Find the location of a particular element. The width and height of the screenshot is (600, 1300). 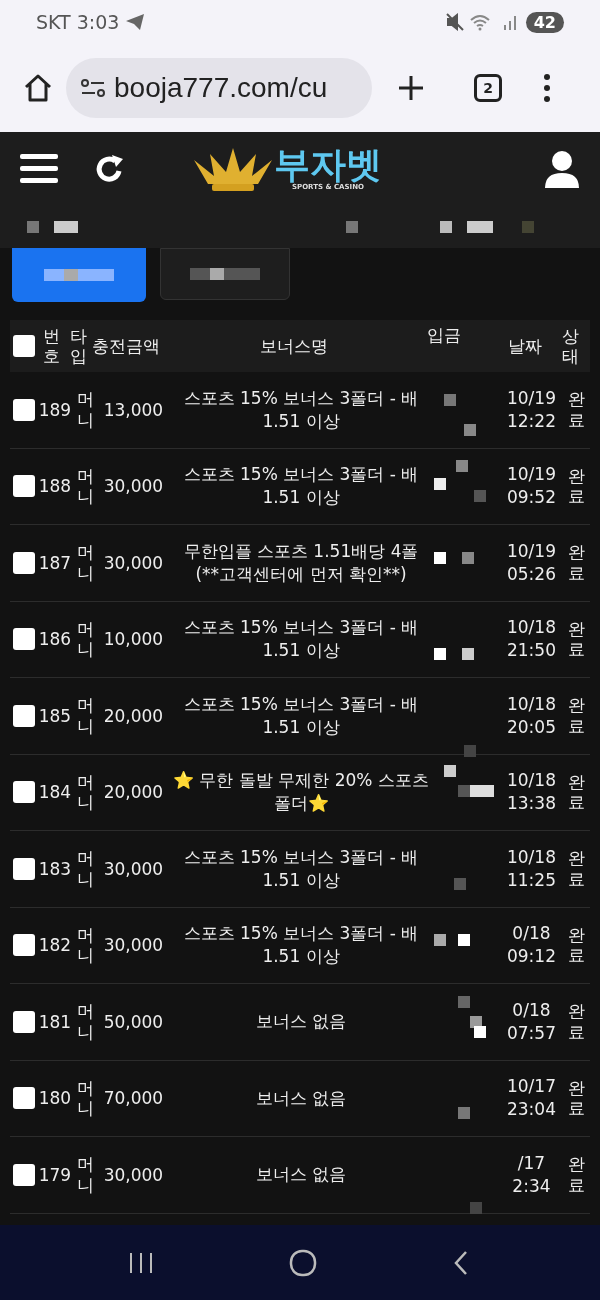

table-cell-text: 10/18 13:38 is located at coordinates (531, 792).